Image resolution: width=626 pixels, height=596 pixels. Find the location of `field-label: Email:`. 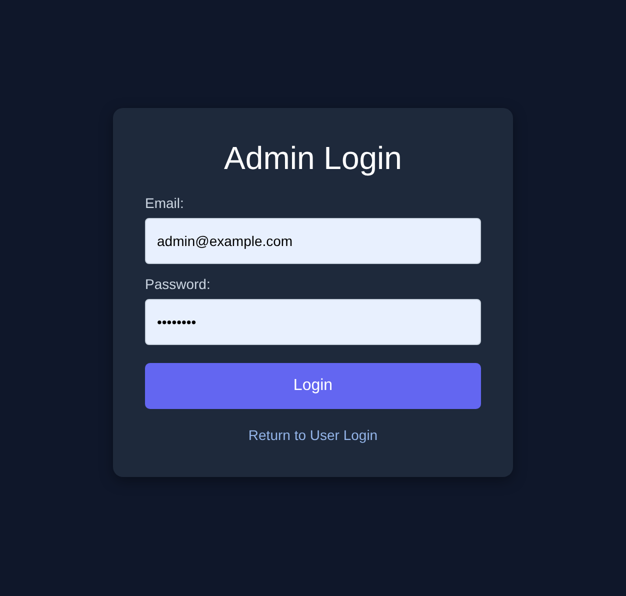

field-label: Email: is located at coordinates (164, 203).